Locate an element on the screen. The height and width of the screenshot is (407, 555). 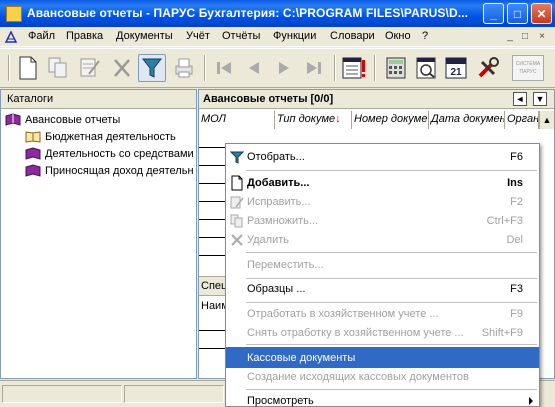
menu-item-view: Просмотреть is located at coordinates (382, 398).